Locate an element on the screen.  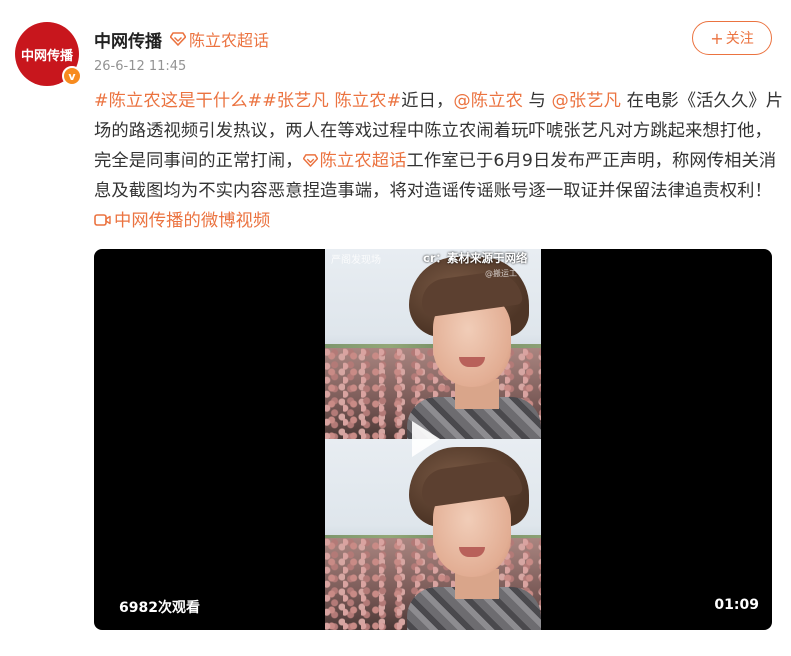
username: 中网传播 is located at coordinates (128, 39).